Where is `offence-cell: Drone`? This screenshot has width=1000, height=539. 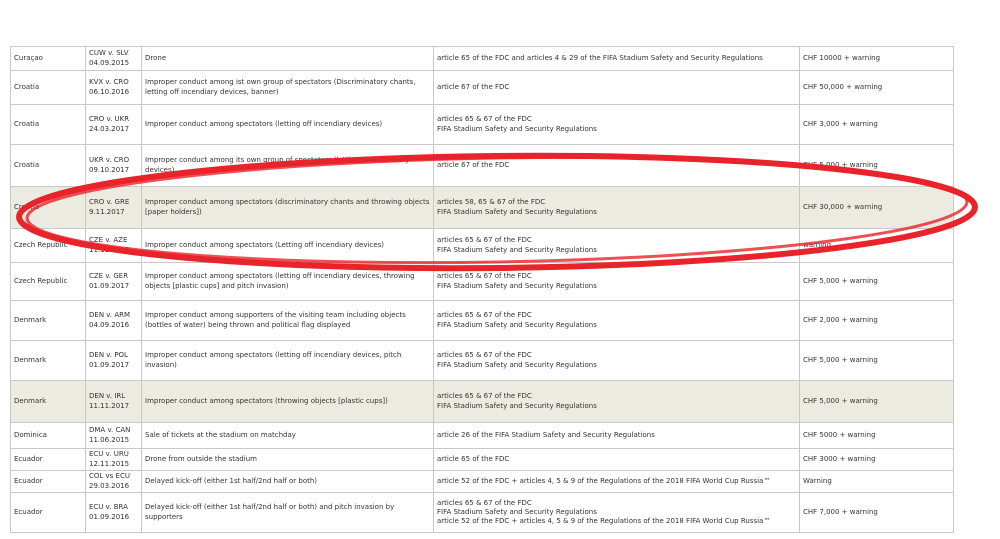
offence-cell: Drone is located at coordinates (287, 58).